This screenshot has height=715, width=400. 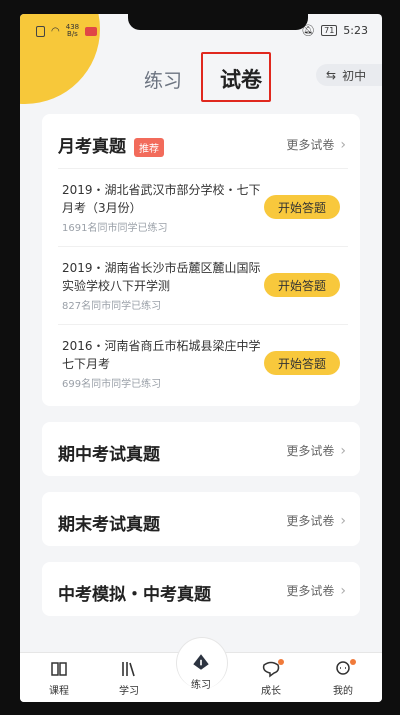 I want to click on nav-mine: 我的, so click(x=343, y=678).